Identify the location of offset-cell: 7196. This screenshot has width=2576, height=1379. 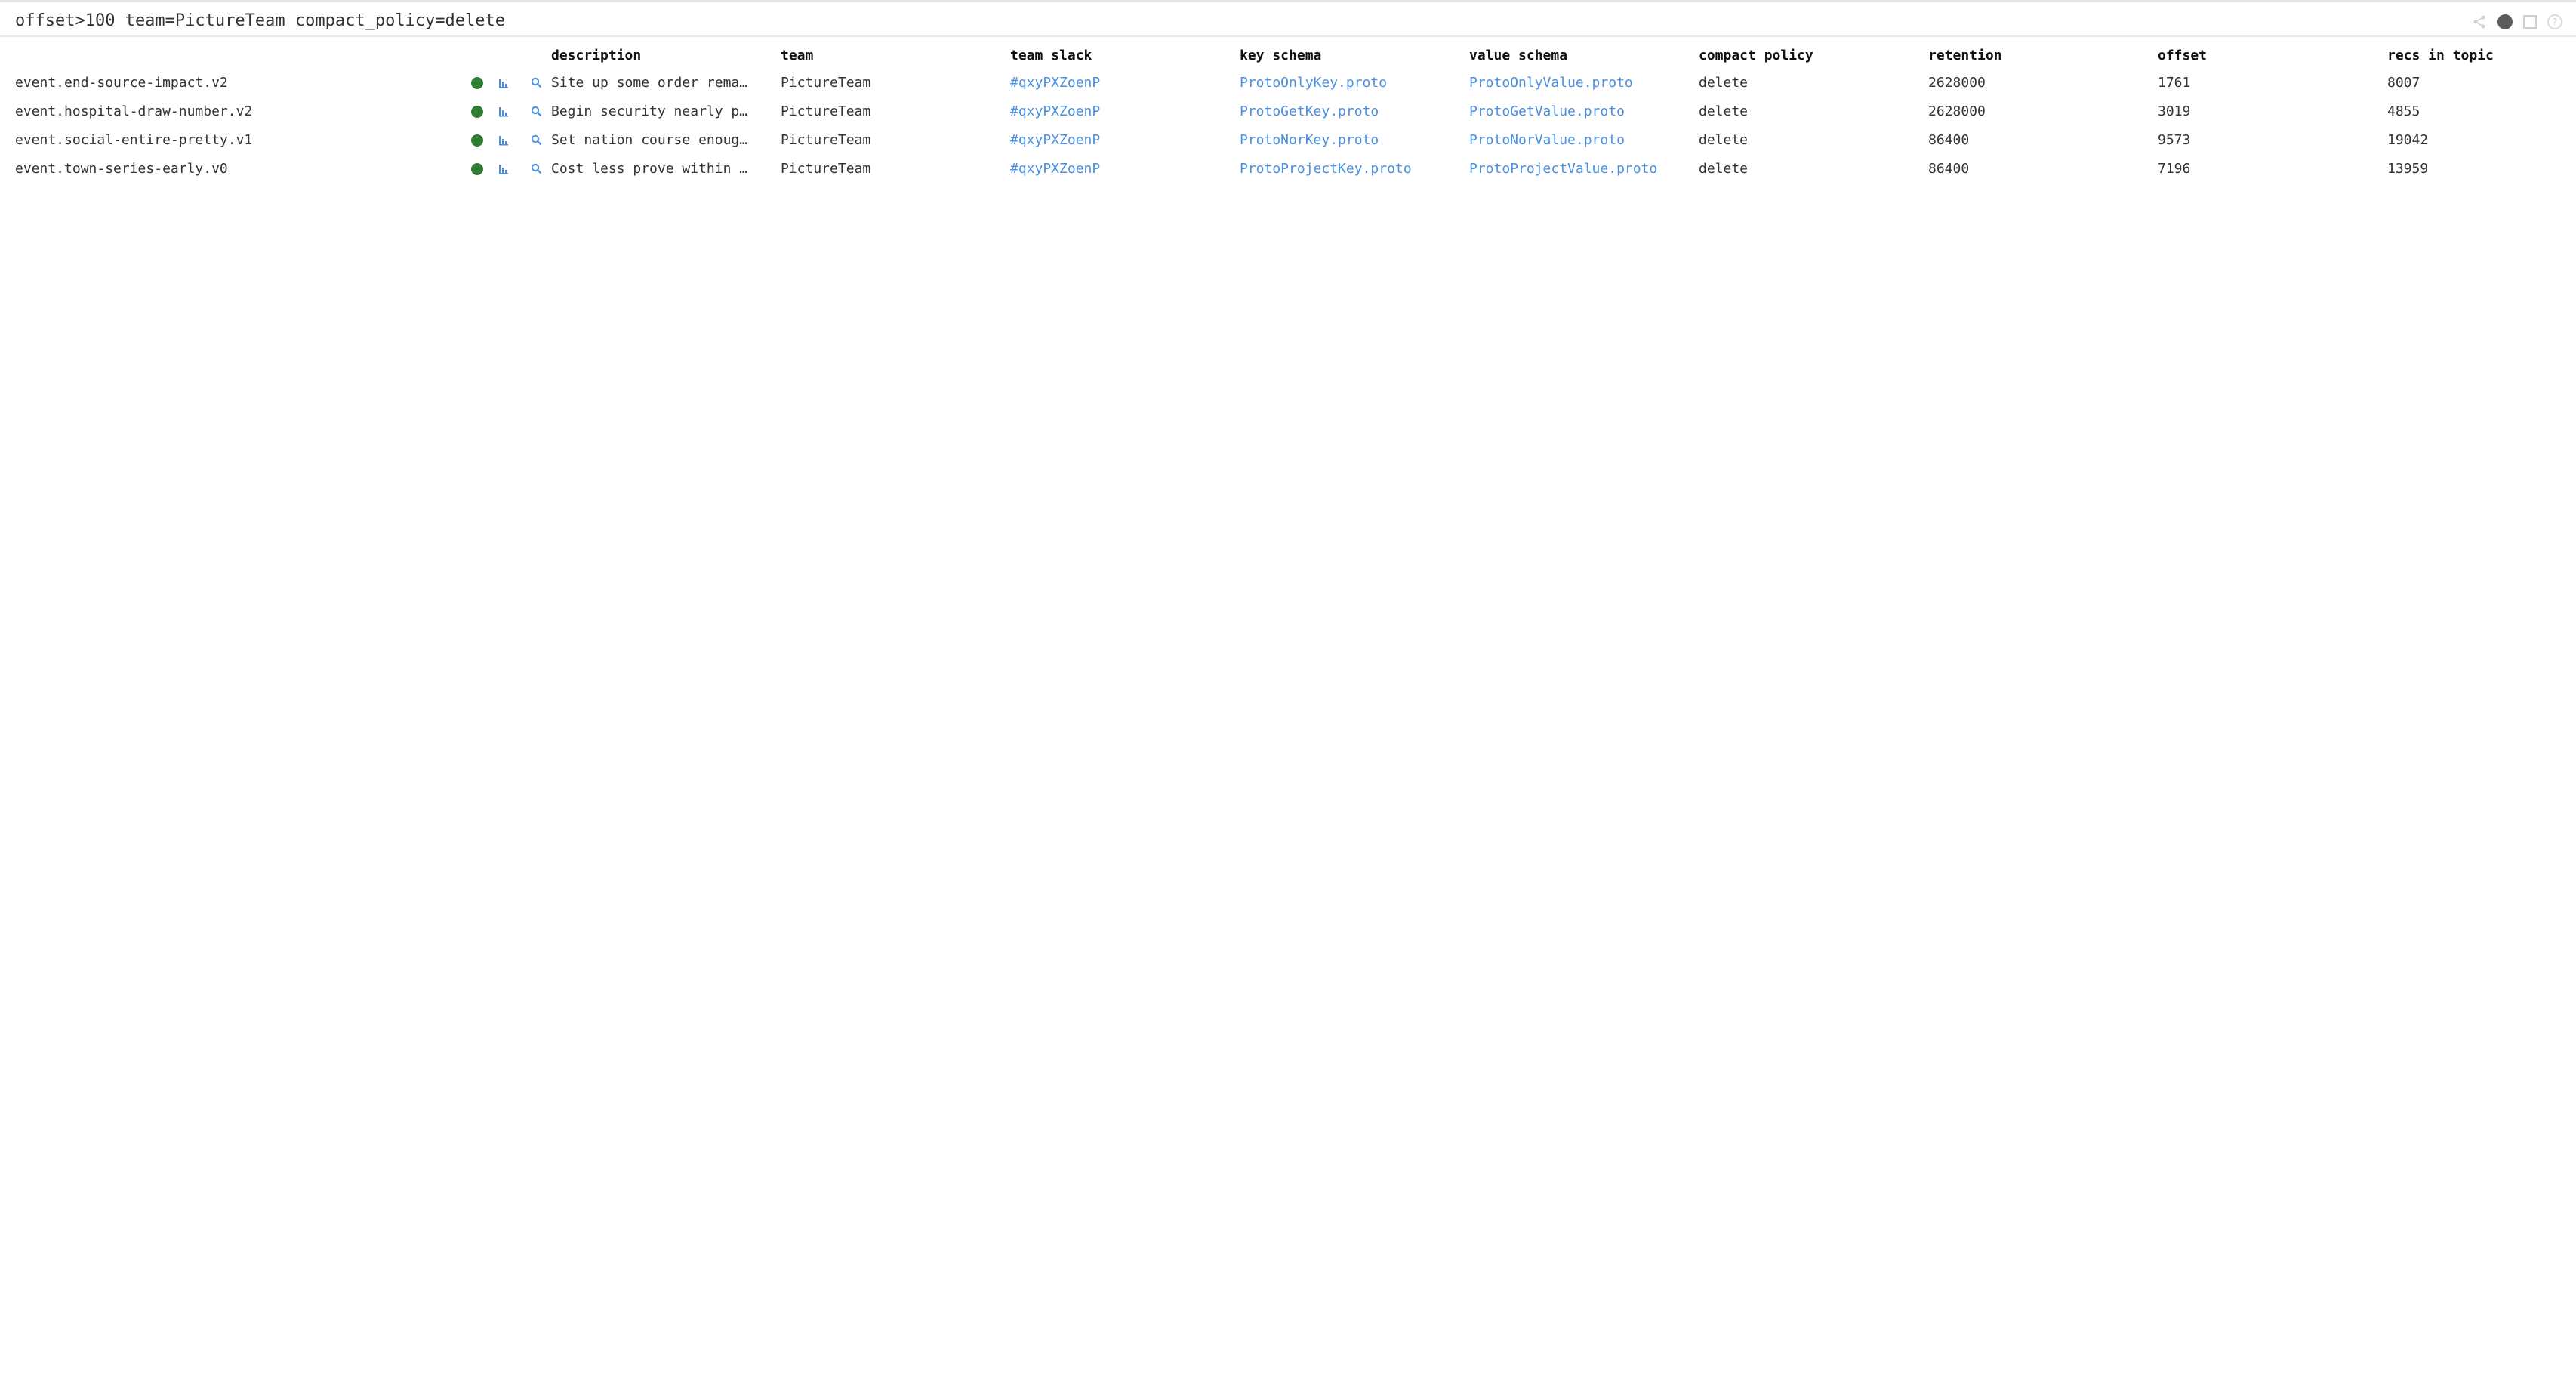
(2174, 168).